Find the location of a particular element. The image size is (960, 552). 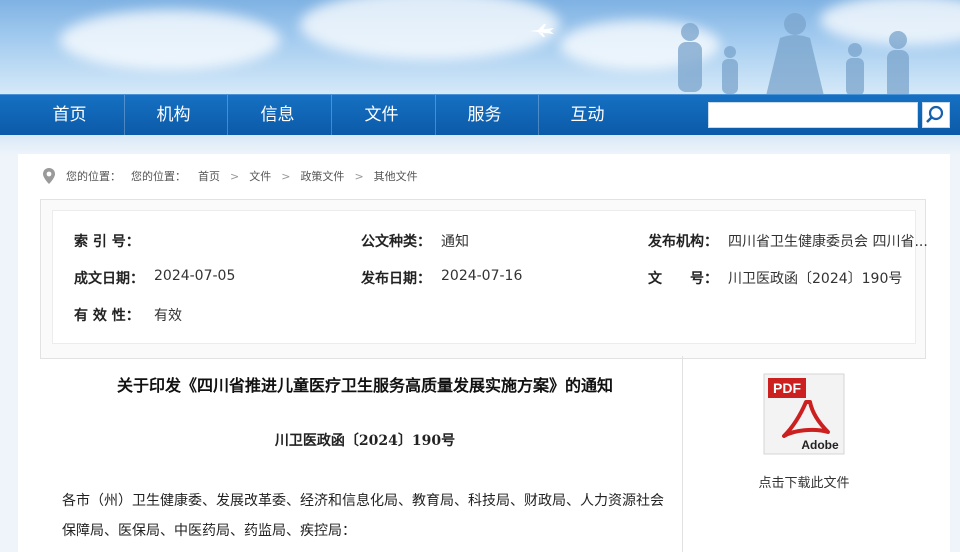

document-number: 川卫医政函〔2024〕190号 is located at coordinates (365, 441).